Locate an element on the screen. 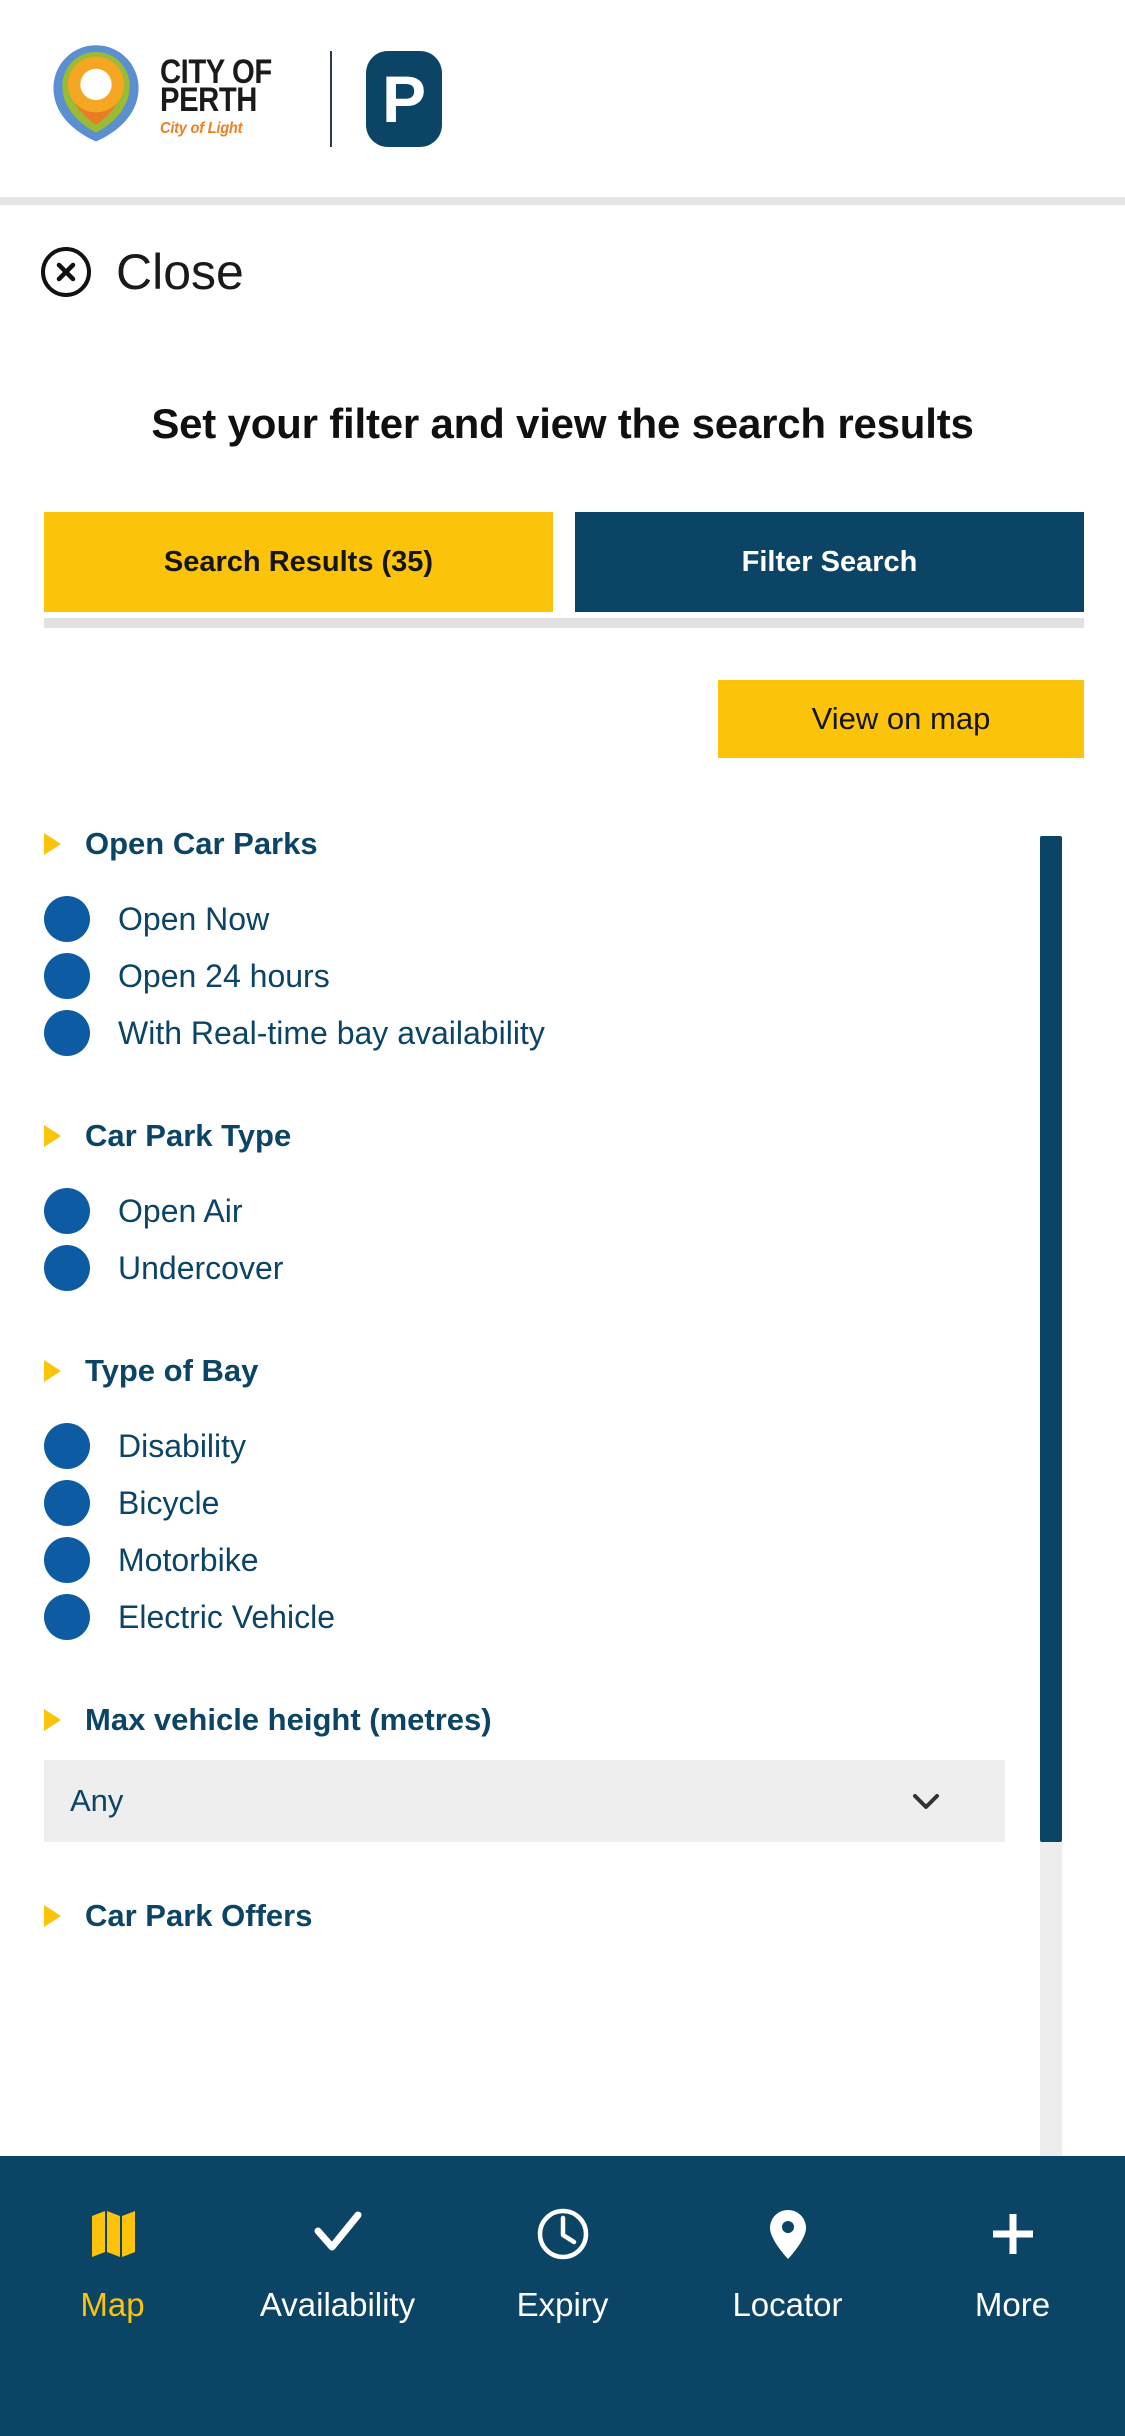 Image resolution: width=1125 pixels, height=2436 pixels. tab-filter-search: Filter Search is located at coordinates (829, 562).